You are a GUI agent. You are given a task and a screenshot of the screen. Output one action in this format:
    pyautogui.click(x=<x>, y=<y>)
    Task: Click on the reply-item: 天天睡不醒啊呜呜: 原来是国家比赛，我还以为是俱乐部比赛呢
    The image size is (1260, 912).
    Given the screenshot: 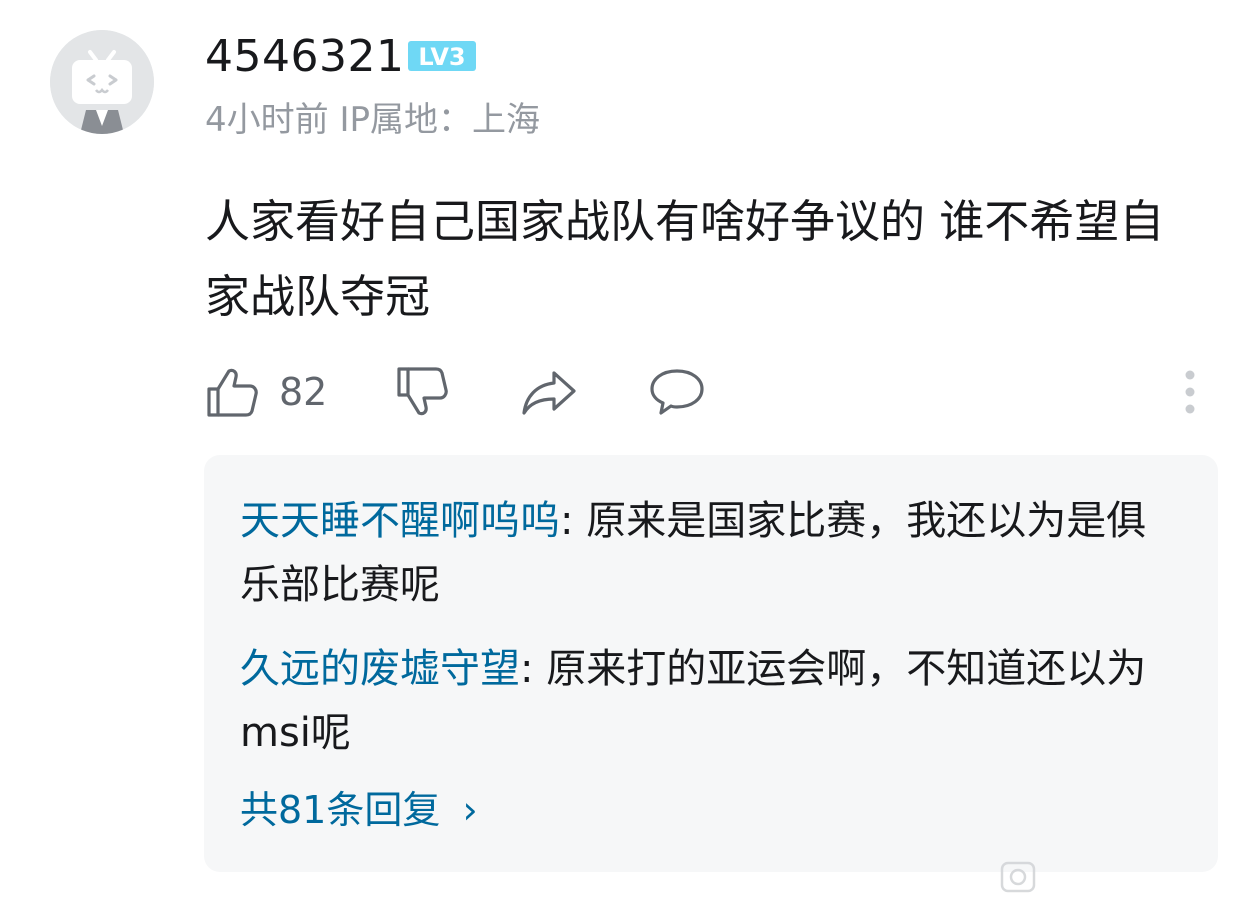 What is the action you would take?
    pyautogui.click(x=710, y=553)
    